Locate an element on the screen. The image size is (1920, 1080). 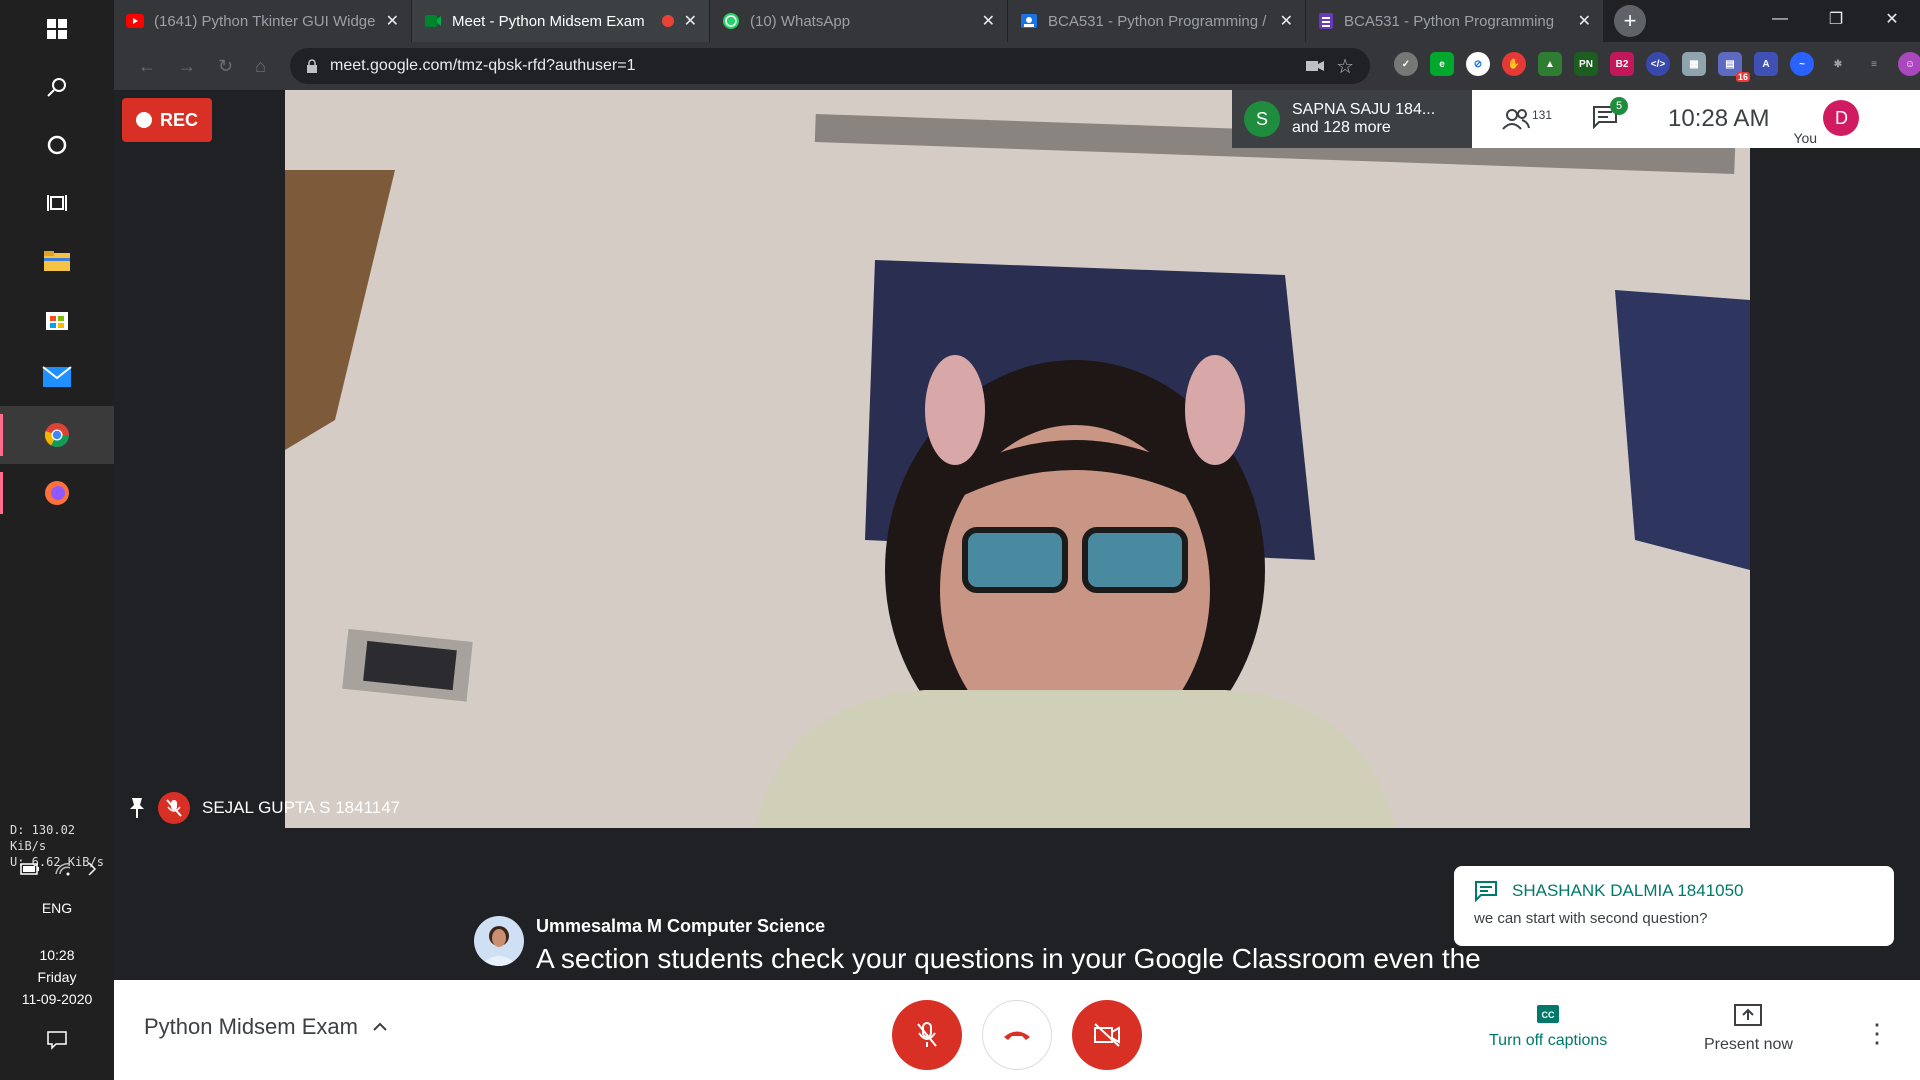
cortana-icon is located at coordinates (57, 145).